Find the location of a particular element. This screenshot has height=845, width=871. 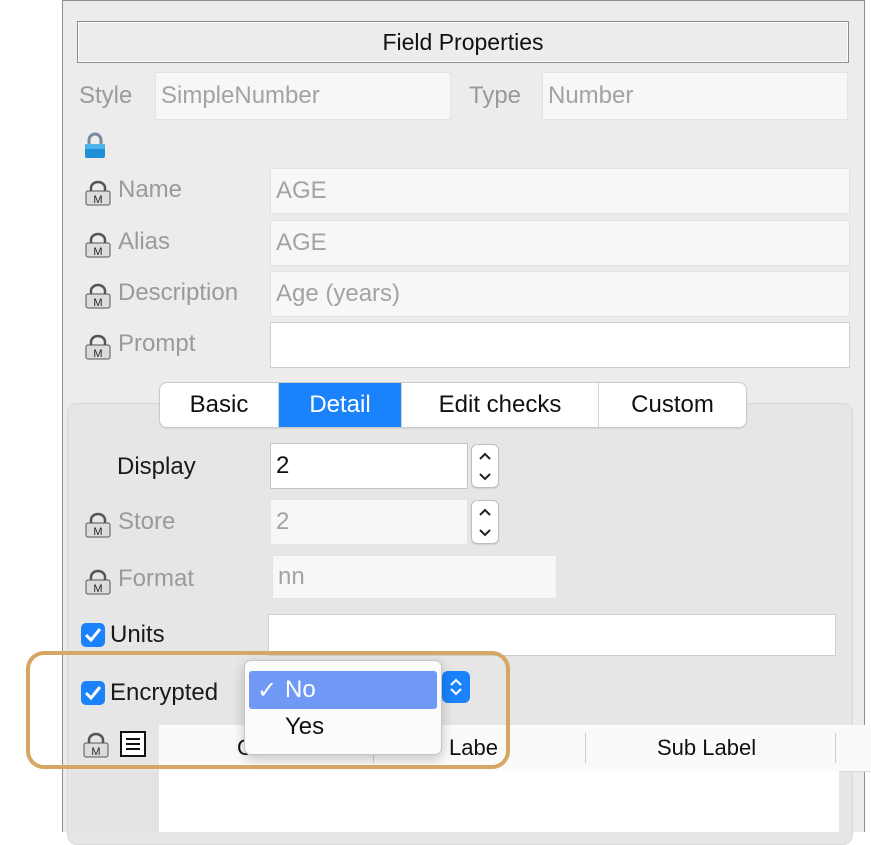

tab-detail: Detail is located at coordinates (340, 405).